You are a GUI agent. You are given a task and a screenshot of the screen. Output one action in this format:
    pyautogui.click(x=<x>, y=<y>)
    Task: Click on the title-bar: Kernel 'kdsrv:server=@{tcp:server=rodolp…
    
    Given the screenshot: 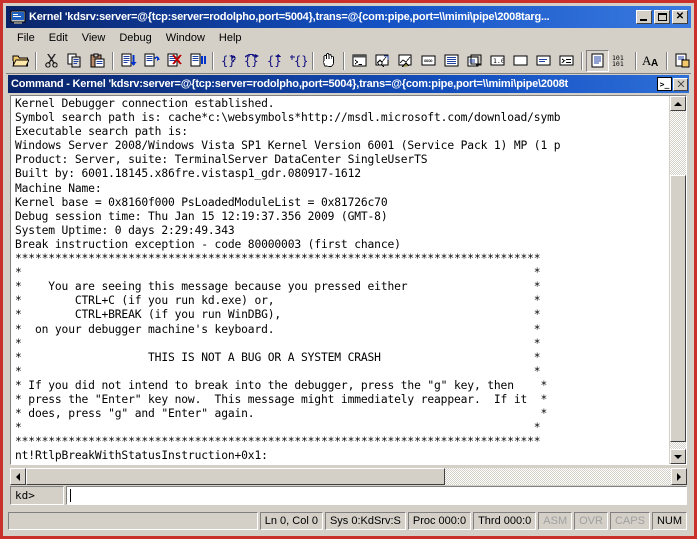 What is the action you would take?
    pyautogui.click(x=348, y=17)
    